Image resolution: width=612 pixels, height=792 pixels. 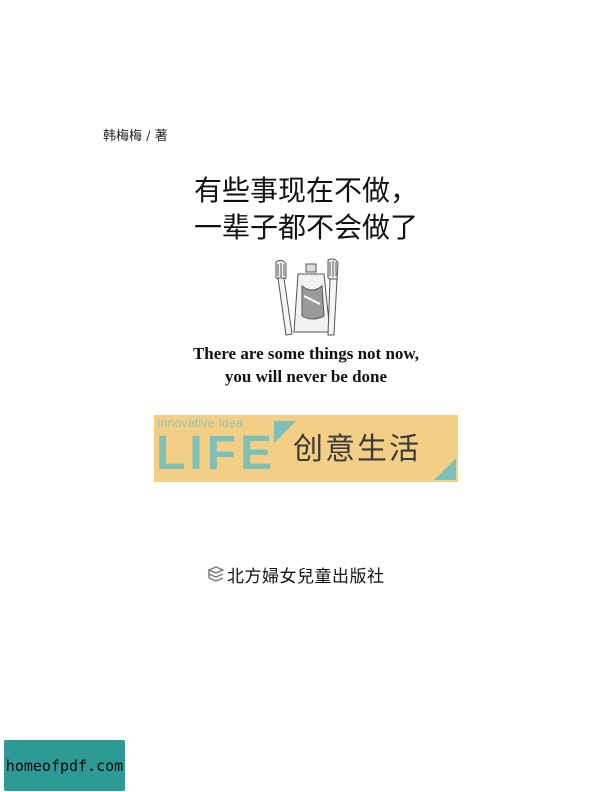 I want to click on corner-triangle-icon, so click(x=445, y=469).